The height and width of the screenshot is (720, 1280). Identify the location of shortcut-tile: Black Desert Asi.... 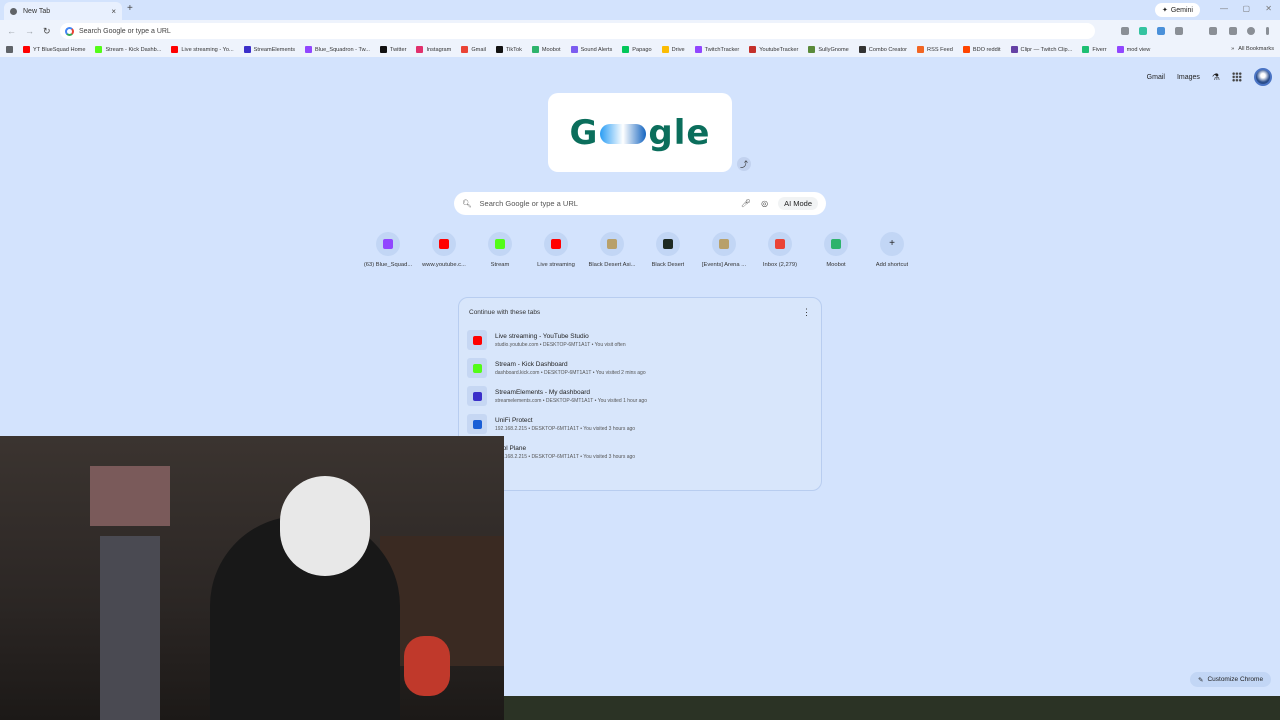
(612, 250).